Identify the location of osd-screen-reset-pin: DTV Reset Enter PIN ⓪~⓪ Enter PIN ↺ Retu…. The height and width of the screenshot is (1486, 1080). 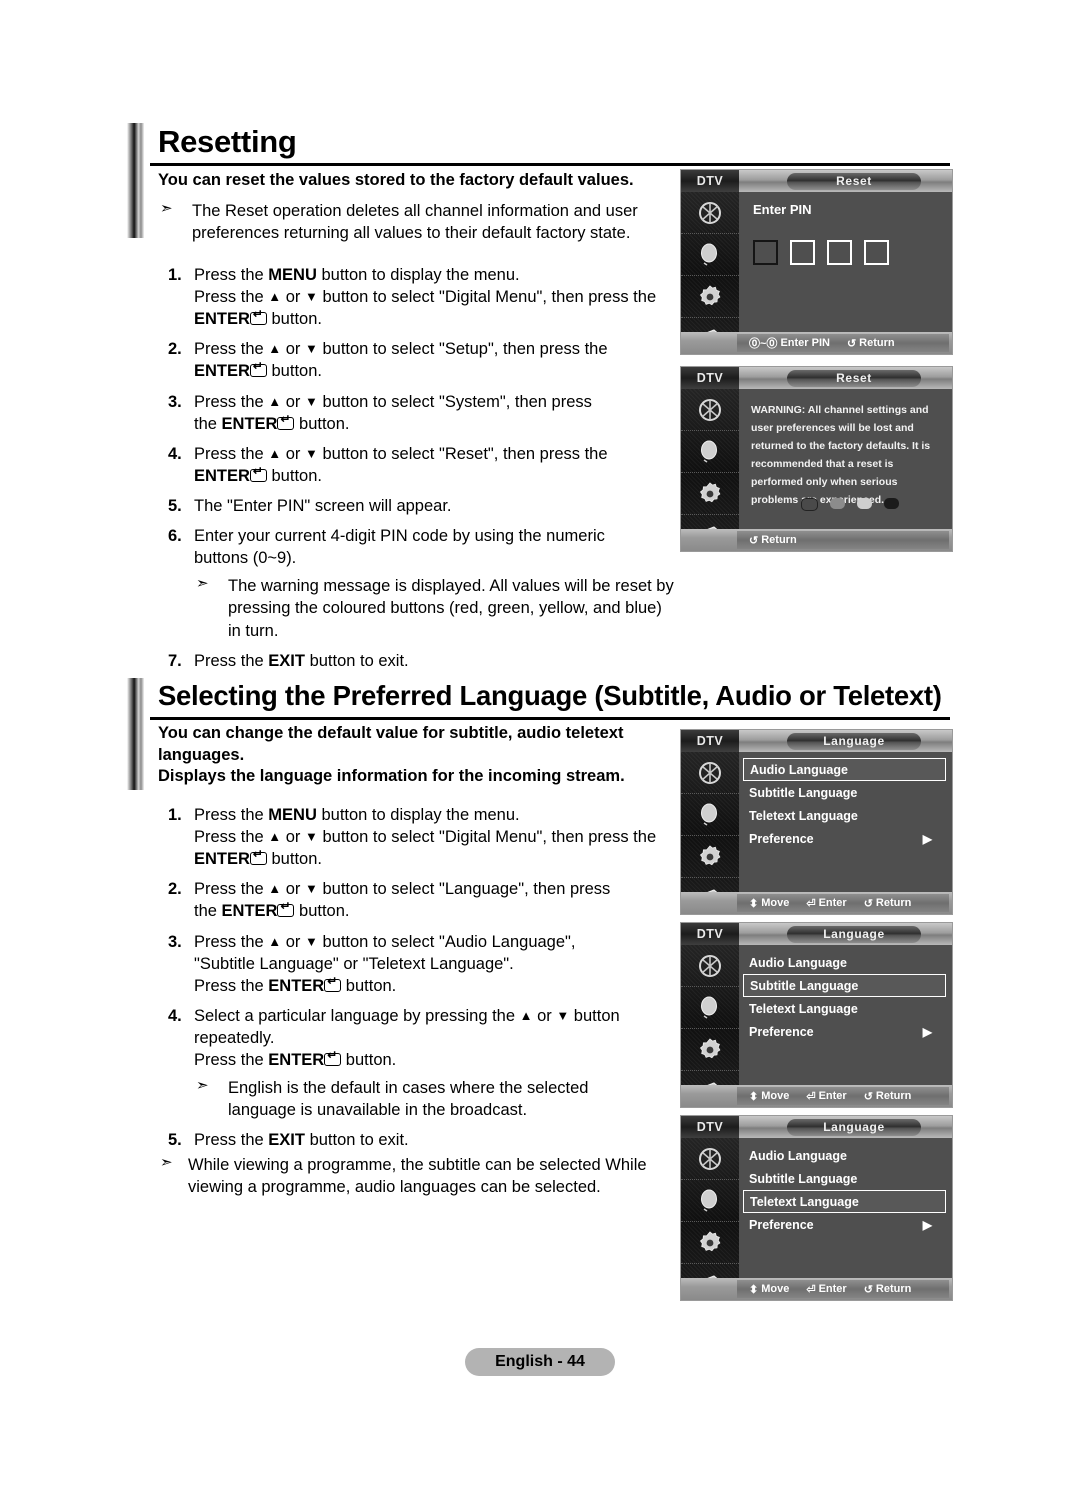
(816, 262).